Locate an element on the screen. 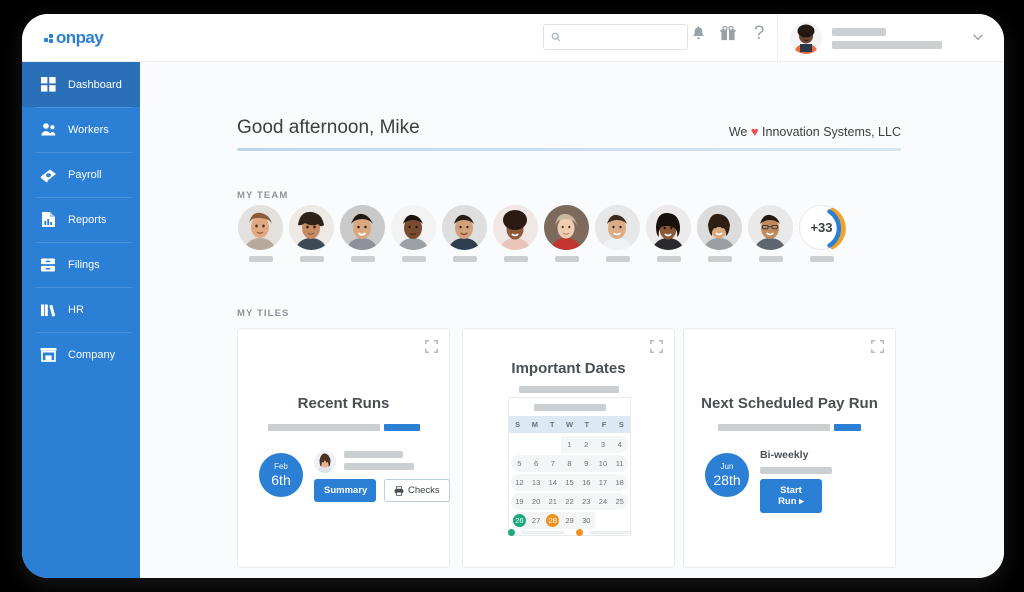  calendar-day: 8 is located at coordinates (569, 463).